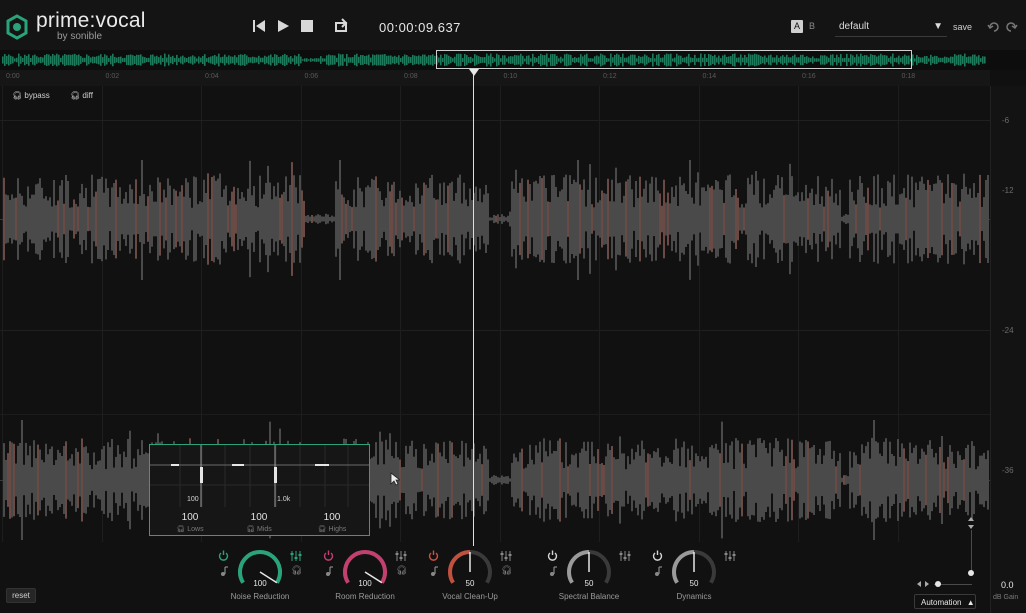 This screenshot has height=613, width=1026. What do you see at coordinates (945, 601) in the screenshot?
I see `automation-button: Automation ▲` at bounding box center [945, 601].